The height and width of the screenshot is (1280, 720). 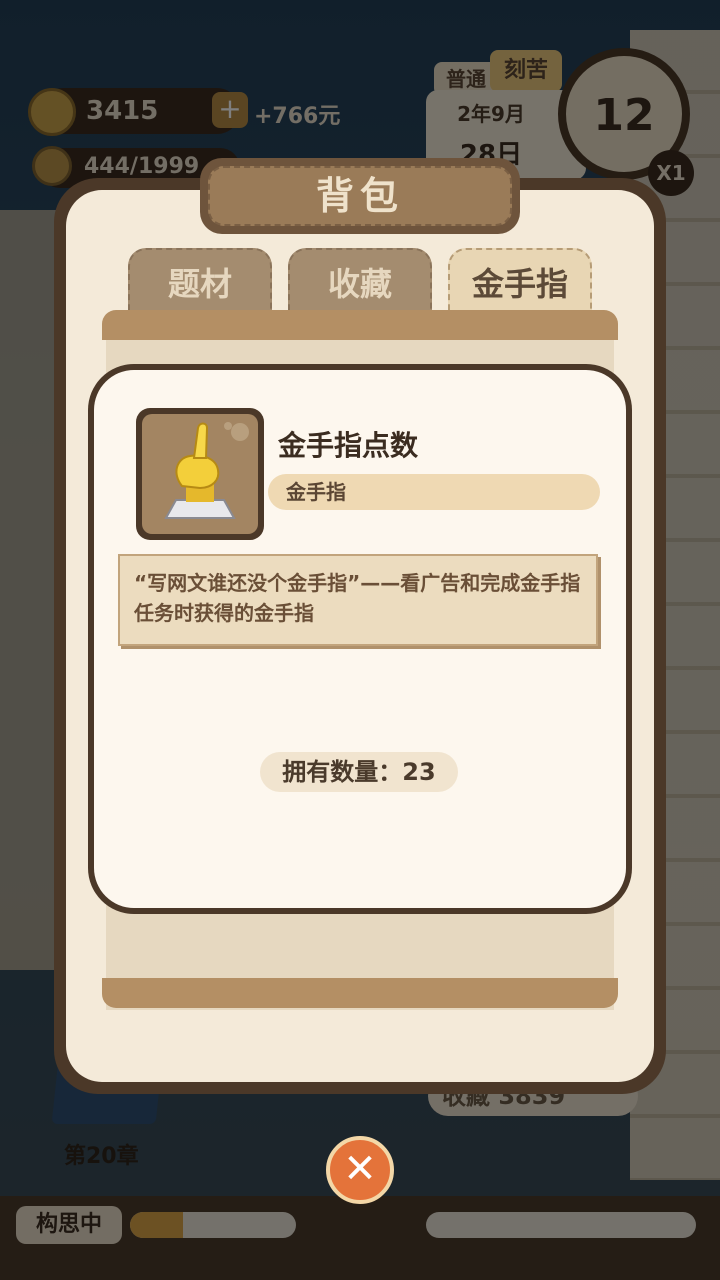 I want to click on list-header-bar, so click(x=360, y=325).